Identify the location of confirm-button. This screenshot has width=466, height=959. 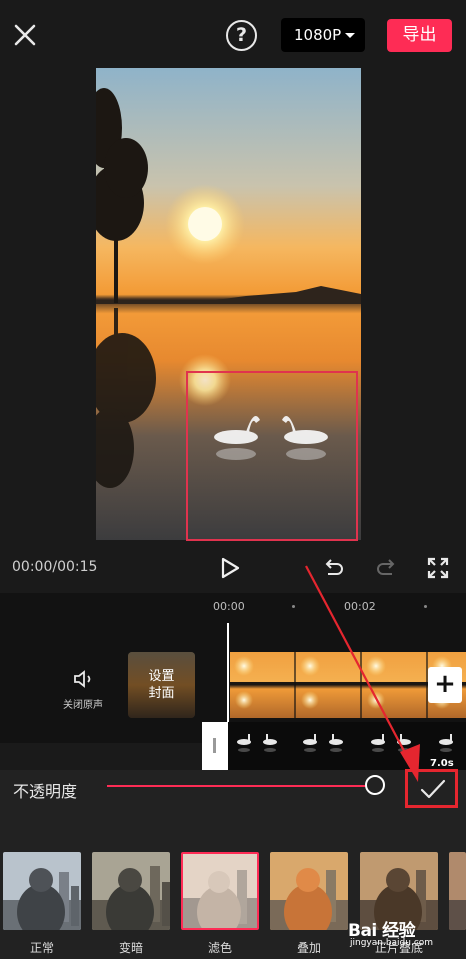
(431, 788).